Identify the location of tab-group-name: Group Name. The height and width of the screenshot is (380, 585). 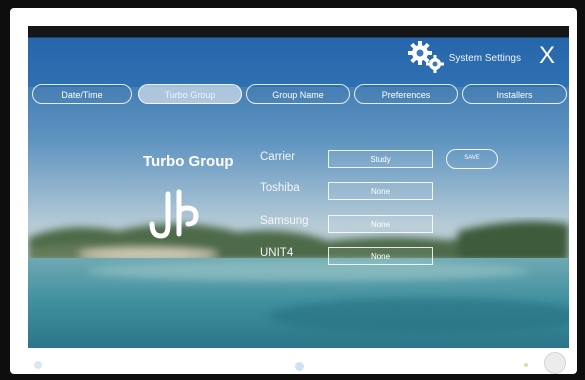
(298, 94).